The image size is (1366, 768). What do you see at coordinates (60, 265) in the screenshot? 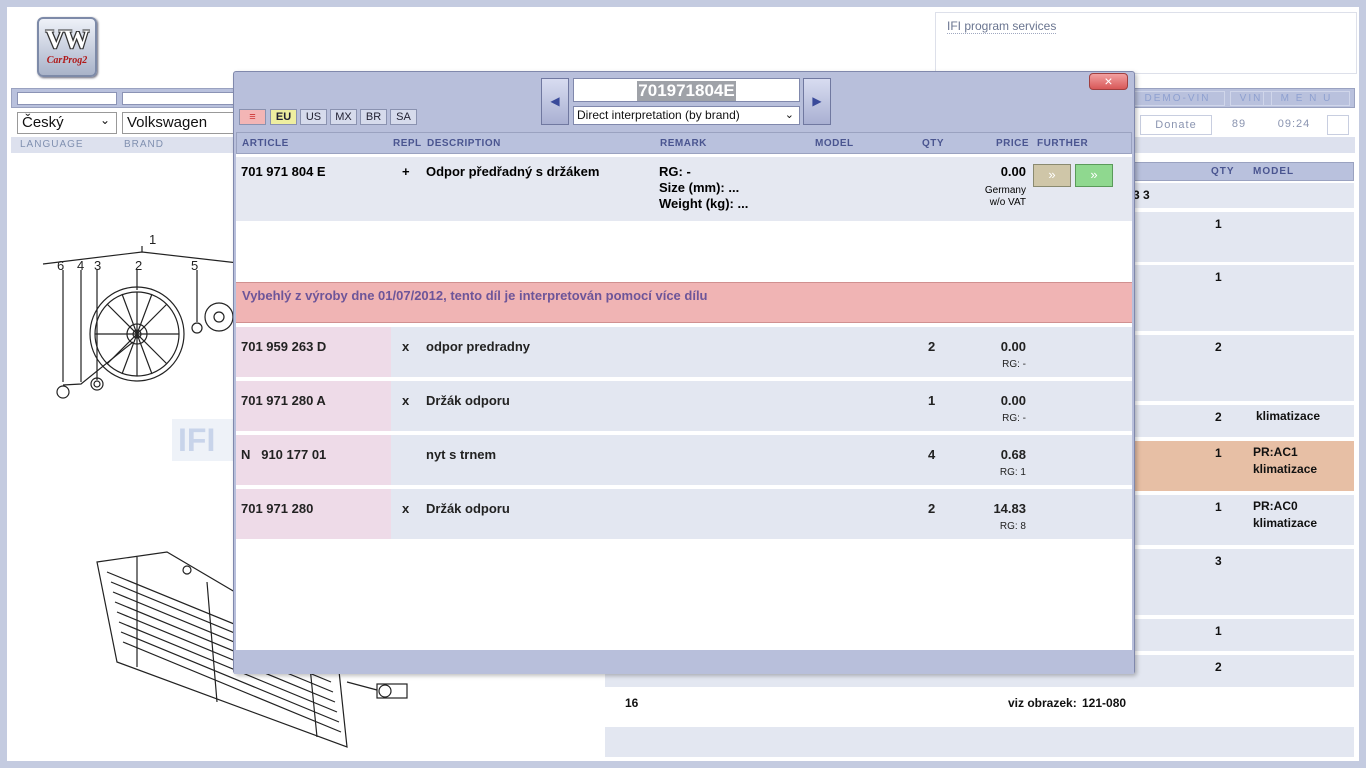
I see `callout-6: 6` at bounding box center [60, 265].